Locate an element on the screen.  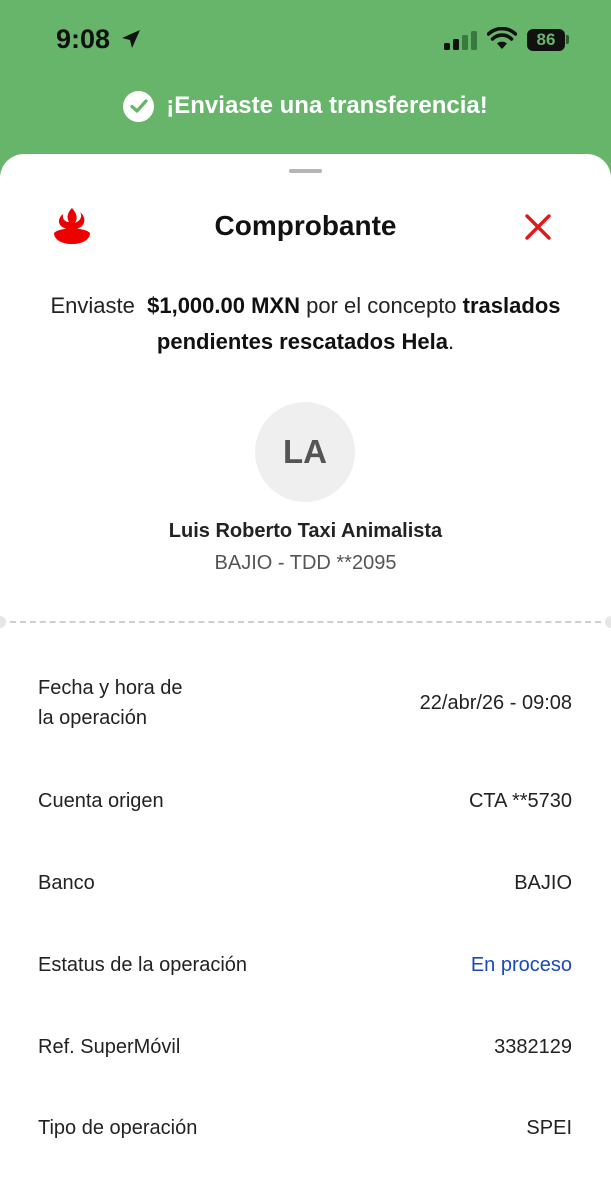
recipient-avatar: LA is located at coordinates (305, 452).